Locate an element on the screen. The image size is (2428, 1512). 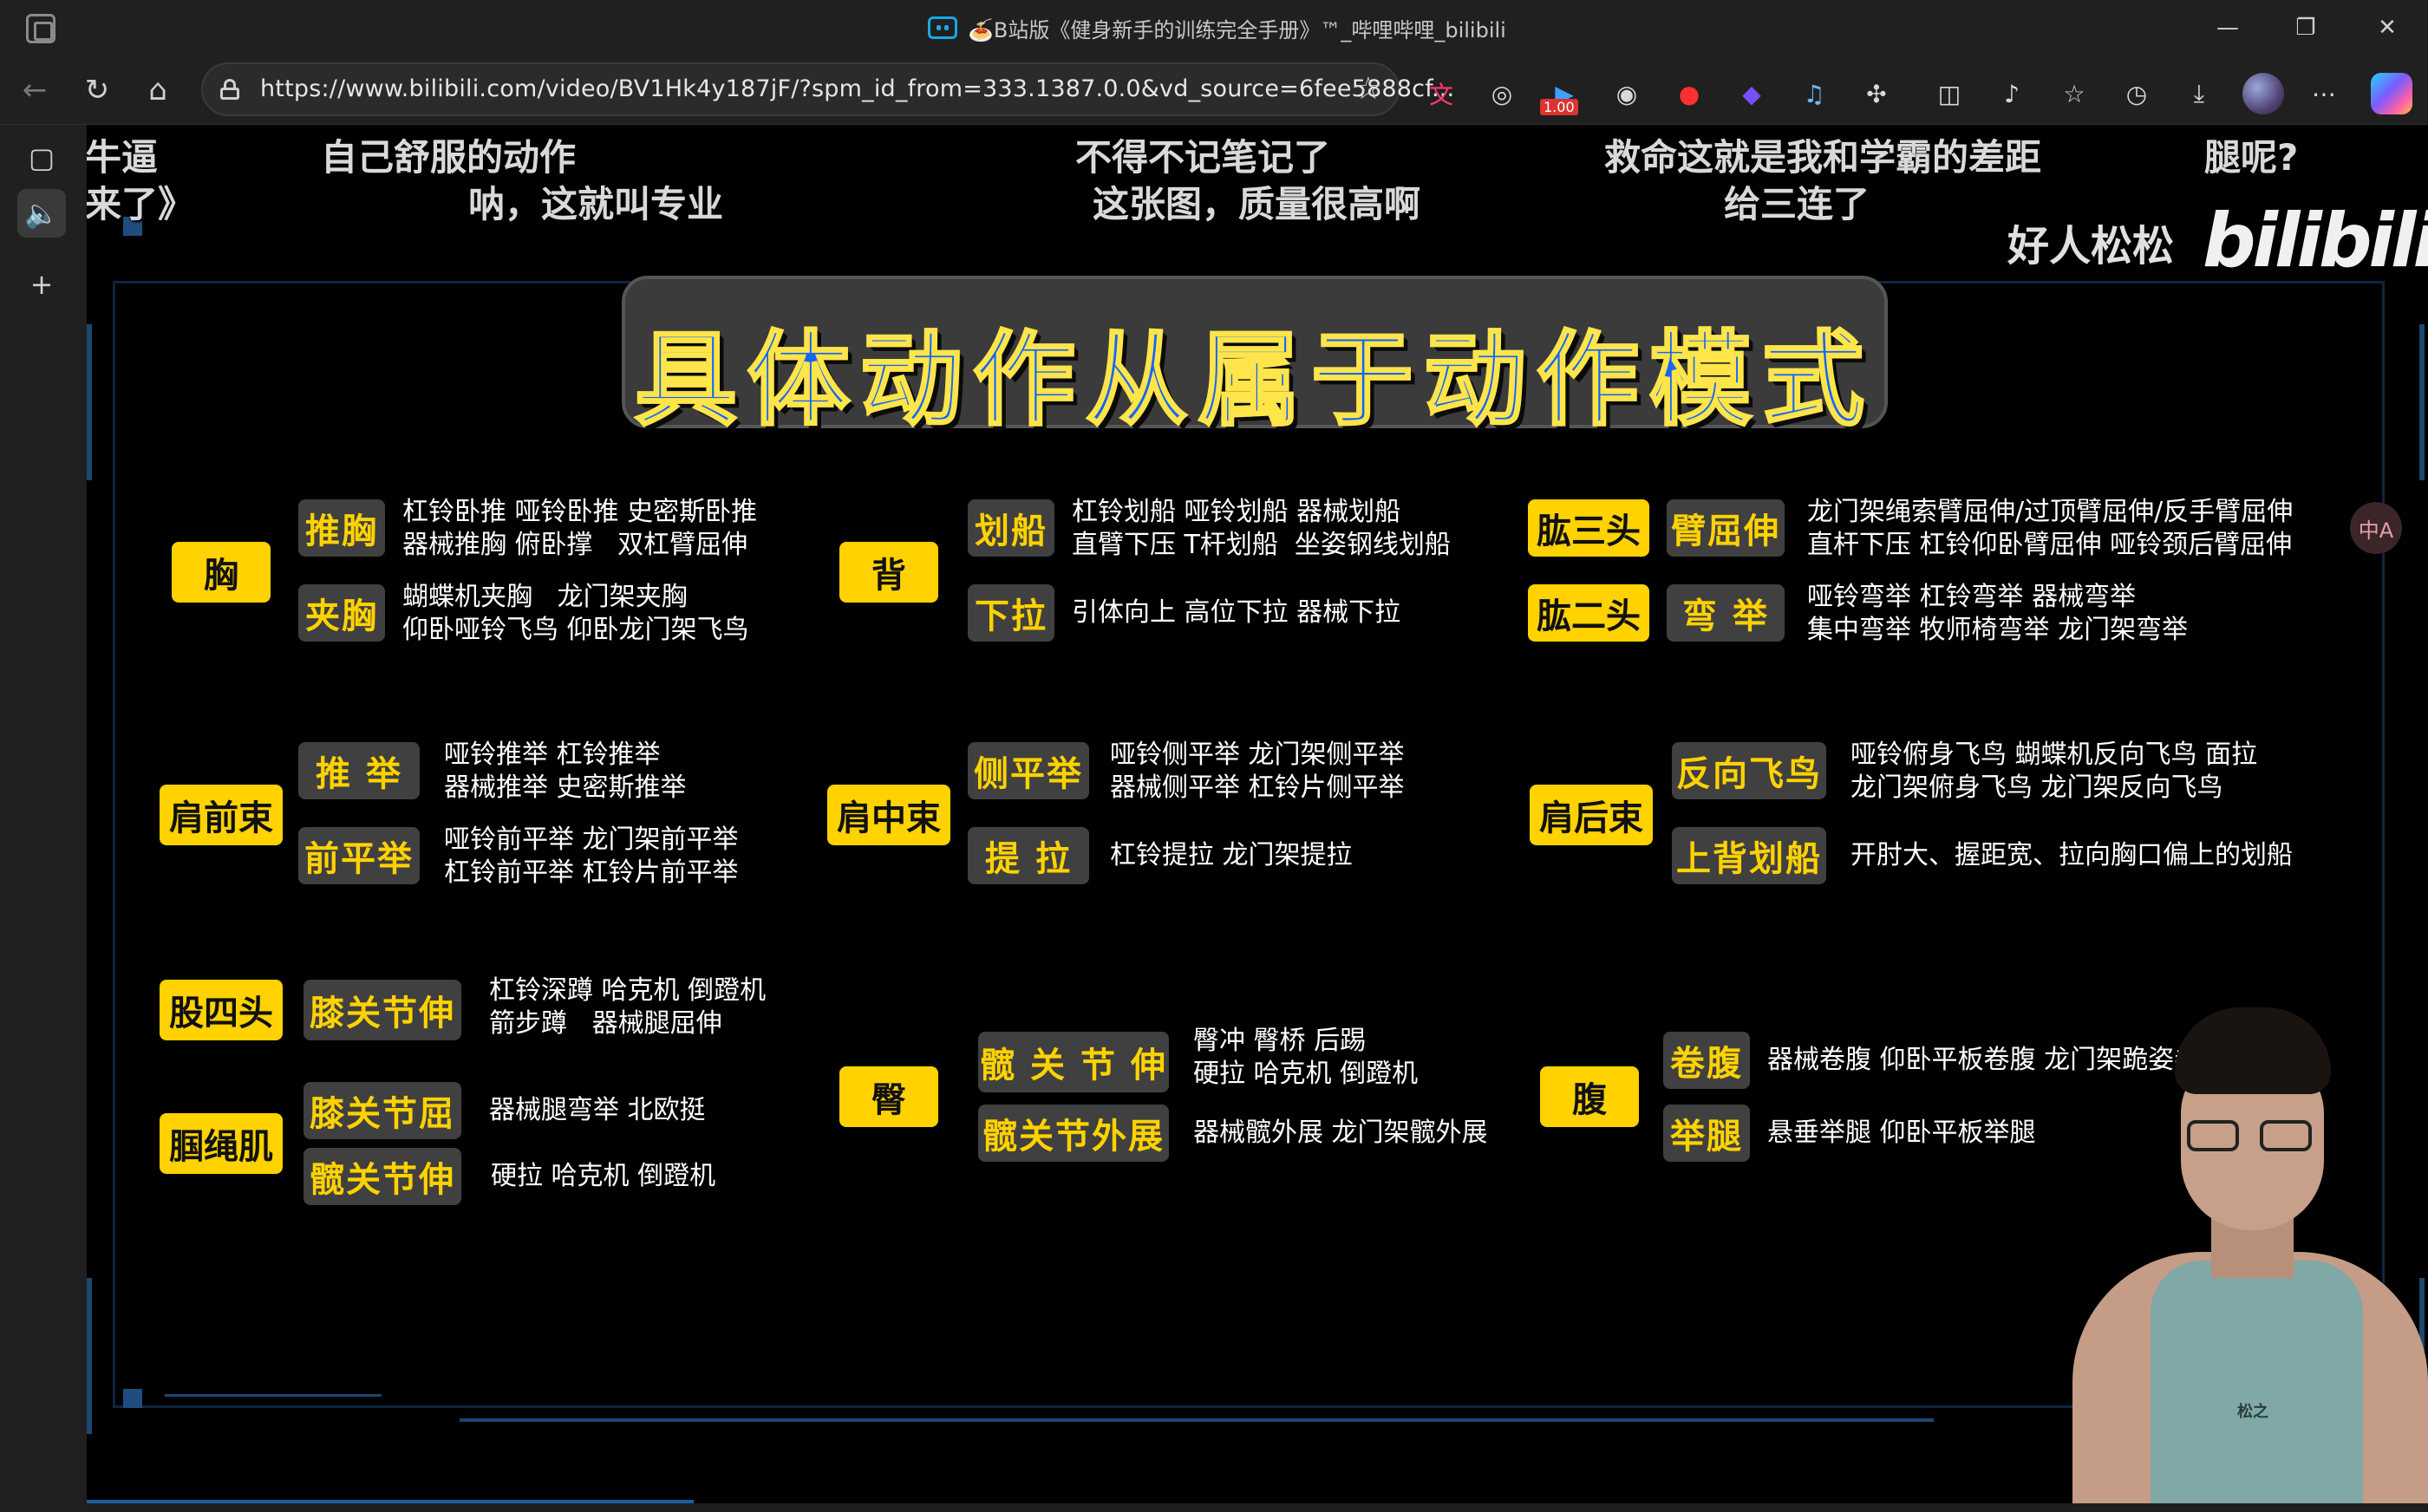
movement-label: 举腿 is located at coordinates (1706, 1133).